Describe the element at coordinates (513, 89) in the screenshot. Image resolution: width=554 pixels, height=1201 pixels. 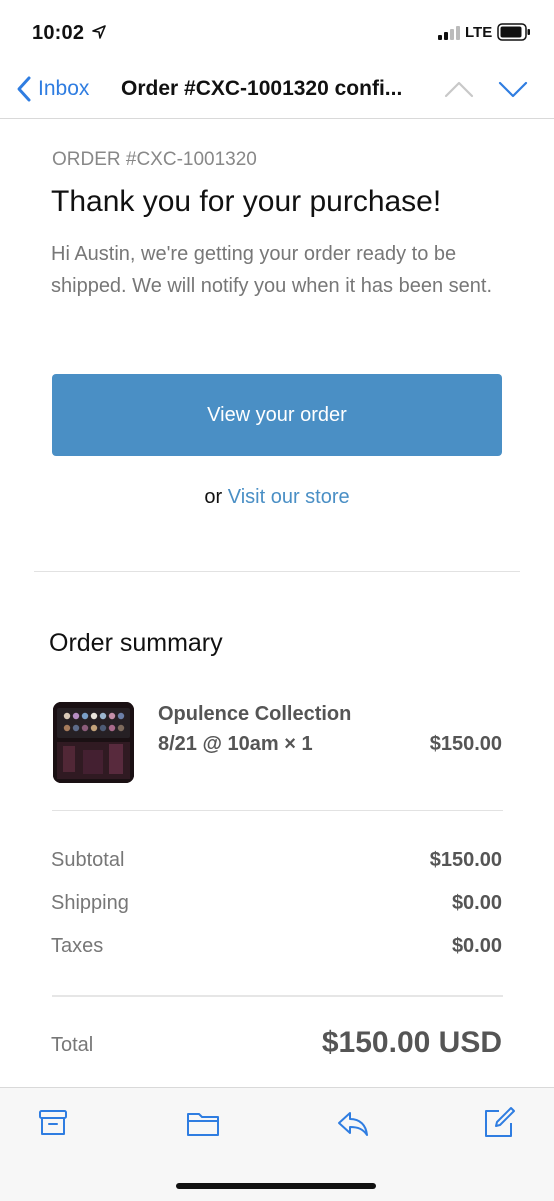
I see `chevron-down-icon` at that location.